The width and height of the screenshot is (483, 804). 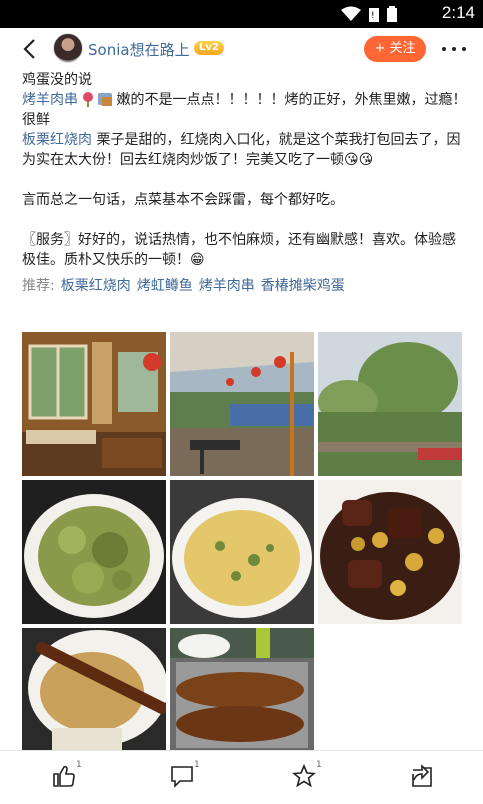 What do you see at coordinates (64, 776) in the screenshot?
I see `thumbs-up-icon` at bounding box center [64, 776].